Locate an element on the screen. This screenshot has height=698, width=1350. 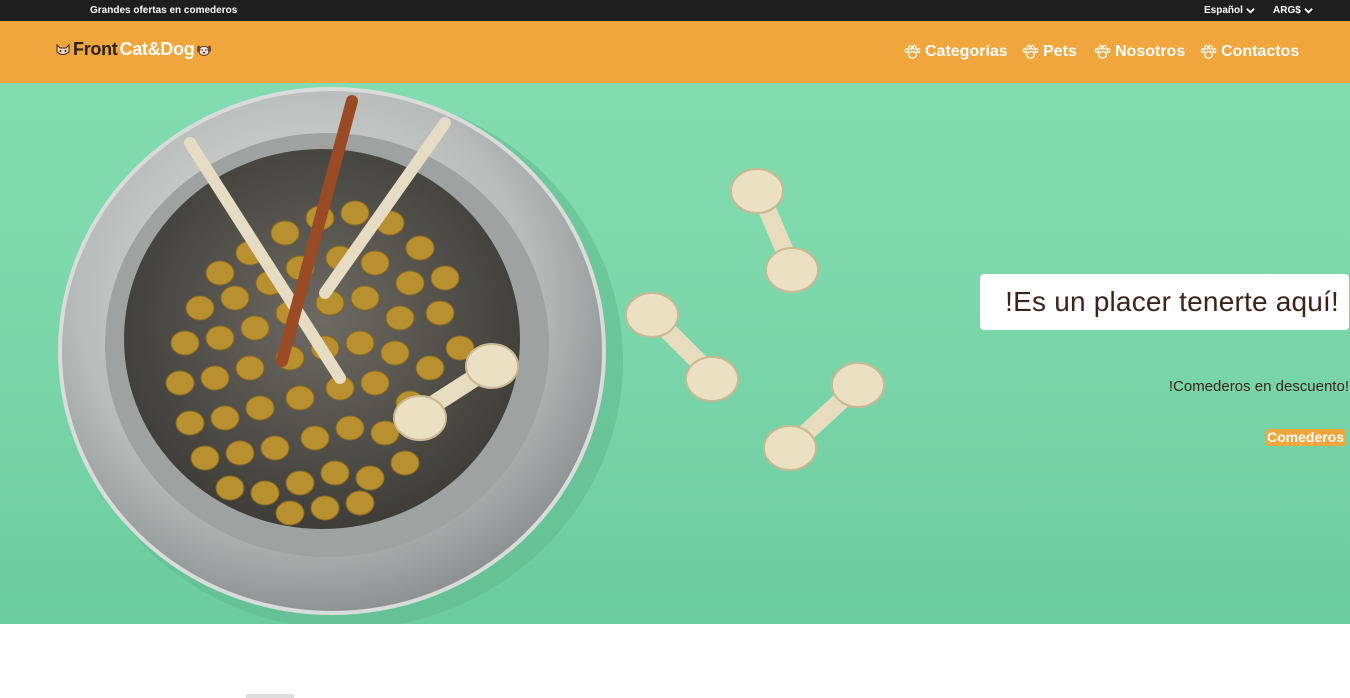
promo-text: Grandes ofertas en comederos is located at coordinates (164, 10).